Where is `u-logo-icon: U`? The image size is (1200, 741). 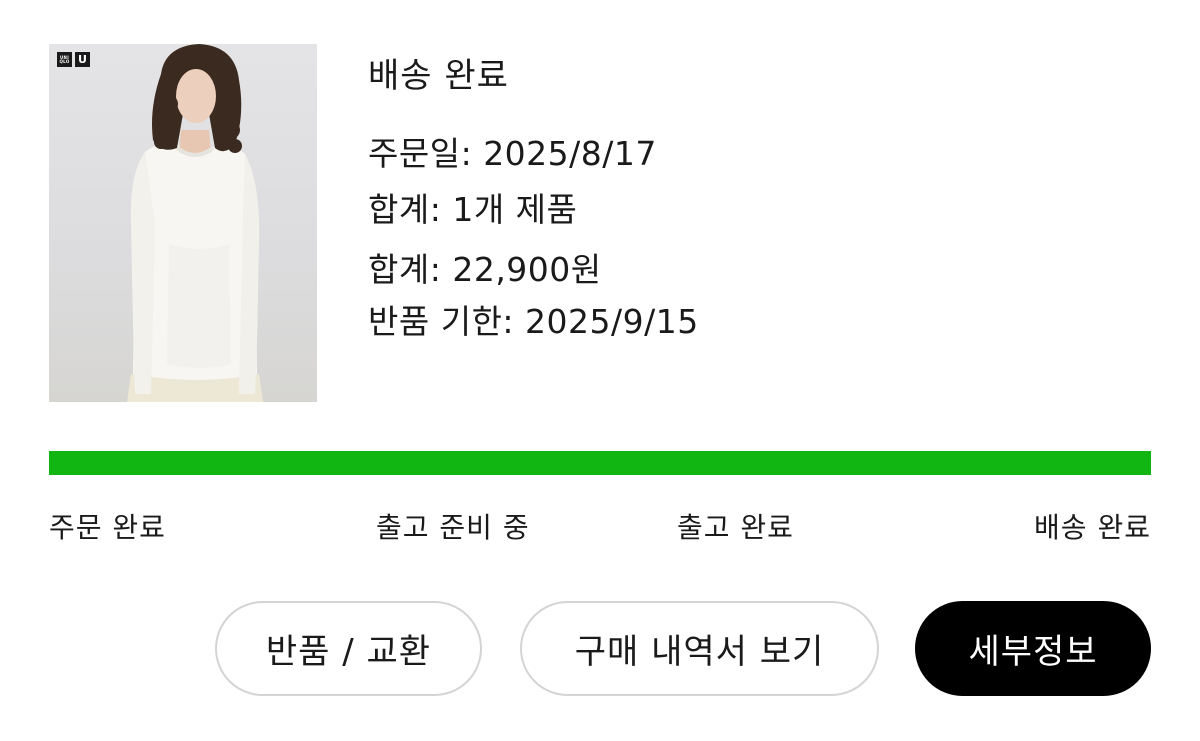 u-logo-icon: U is located at coordinates (82, 59).